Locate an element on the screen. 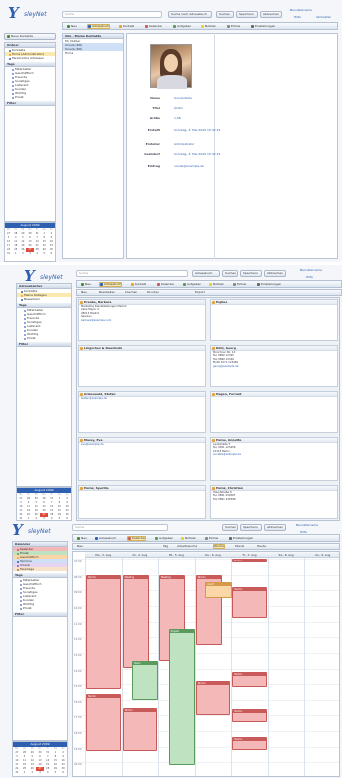 The width and height of the screenshot is (342, 778). new-event-button: Neu is located at coordinates (80, 546).